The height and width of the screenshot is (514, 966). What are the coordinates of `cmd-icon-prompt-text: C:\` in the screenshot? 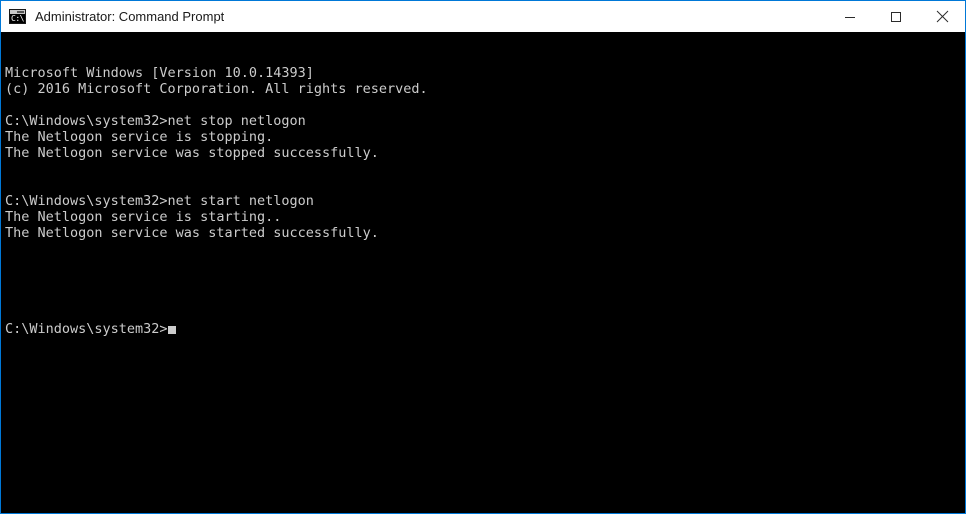 It's located at (17, 18).